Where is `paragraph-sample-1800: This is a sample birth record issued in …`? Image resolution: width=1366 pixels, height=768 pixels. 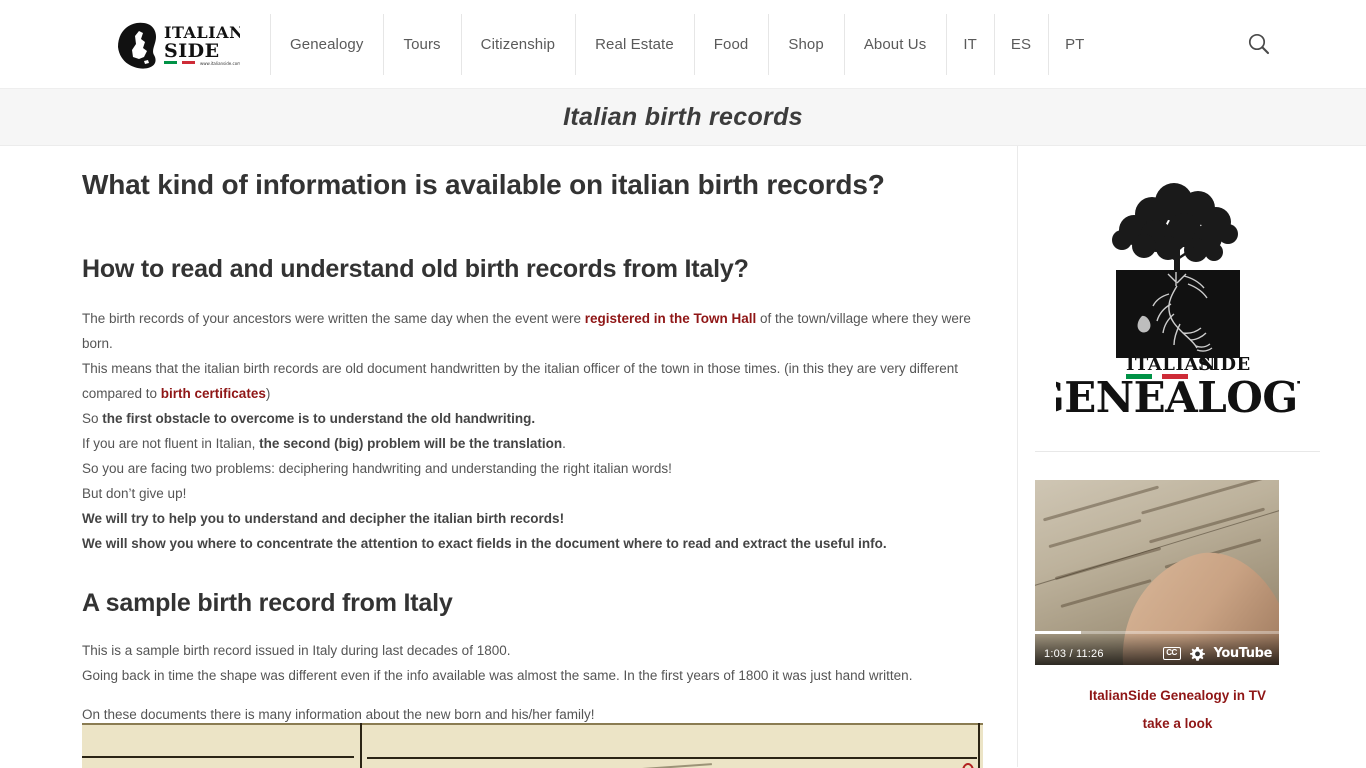
paragraph-sample-1800: This is a sample birth record issued in … is located at coordinates (296, 650).